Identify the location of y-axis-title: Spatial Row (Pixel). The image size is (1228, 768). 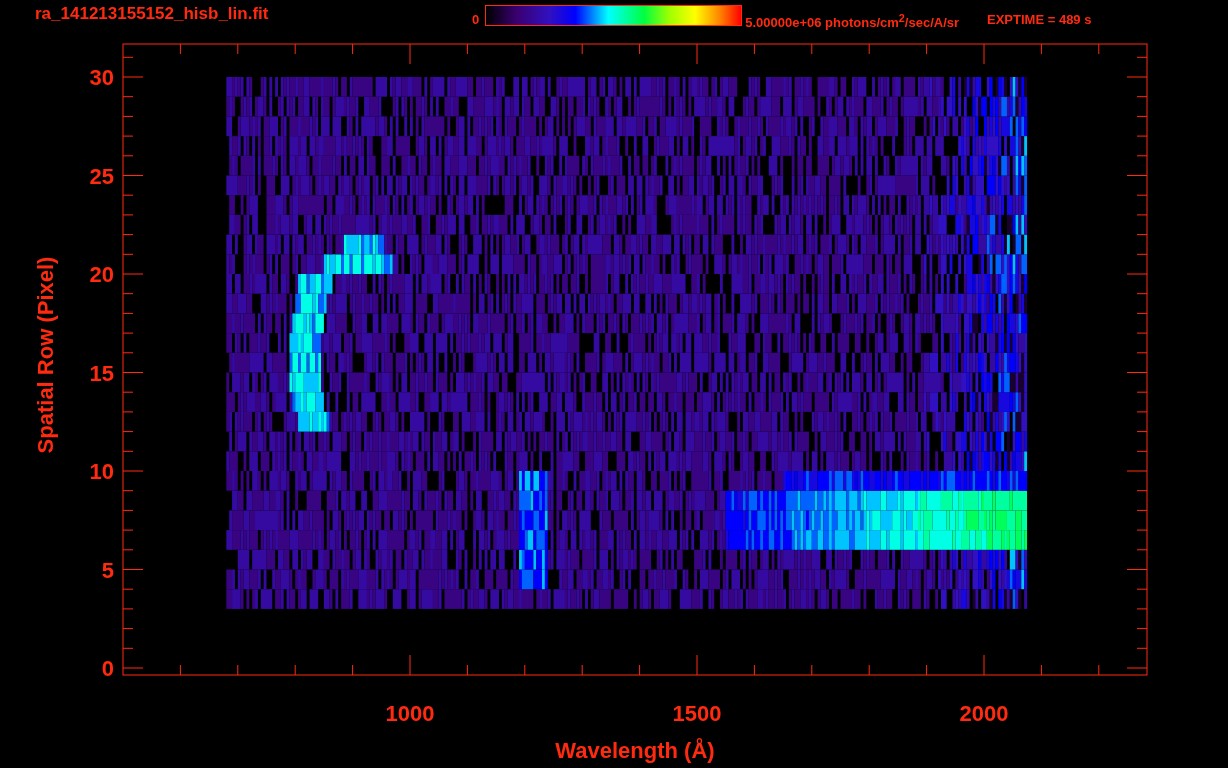
(45, 355).